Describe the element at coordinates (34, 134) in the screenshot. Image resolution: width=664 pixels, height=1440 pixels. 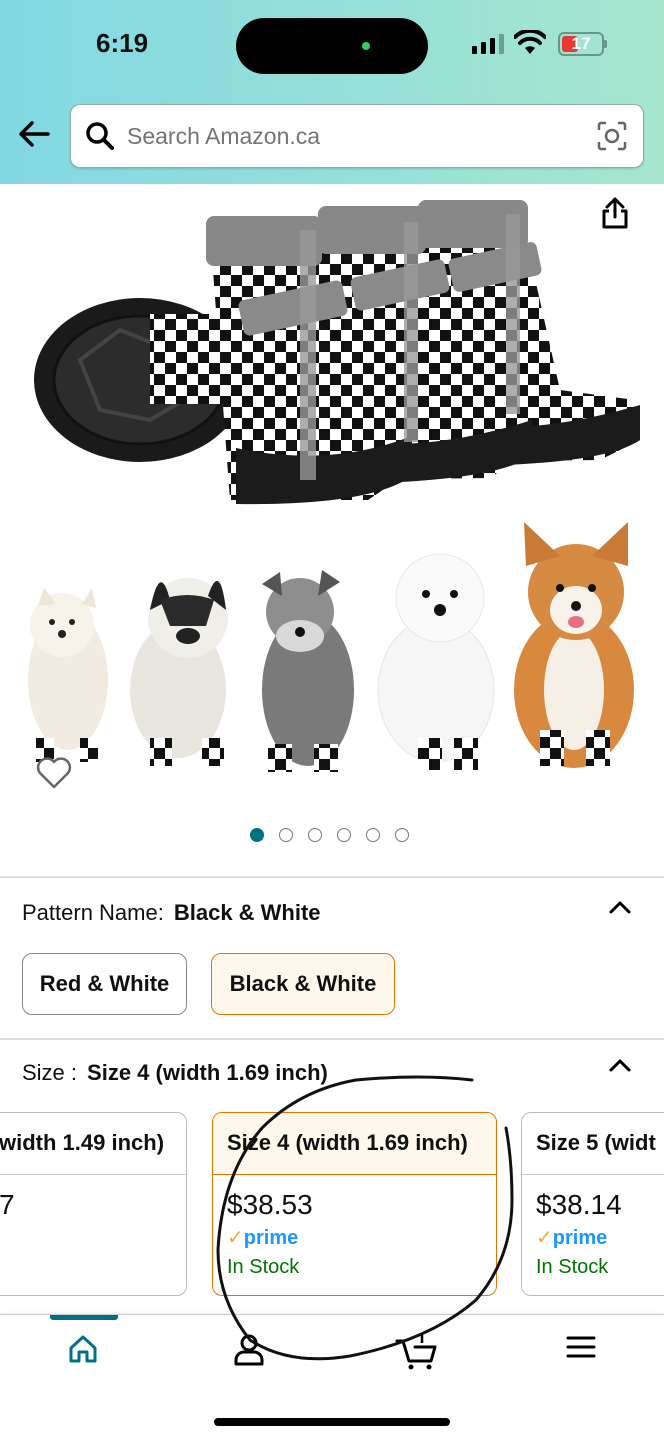
I see `back-arrow-icon` at that location.